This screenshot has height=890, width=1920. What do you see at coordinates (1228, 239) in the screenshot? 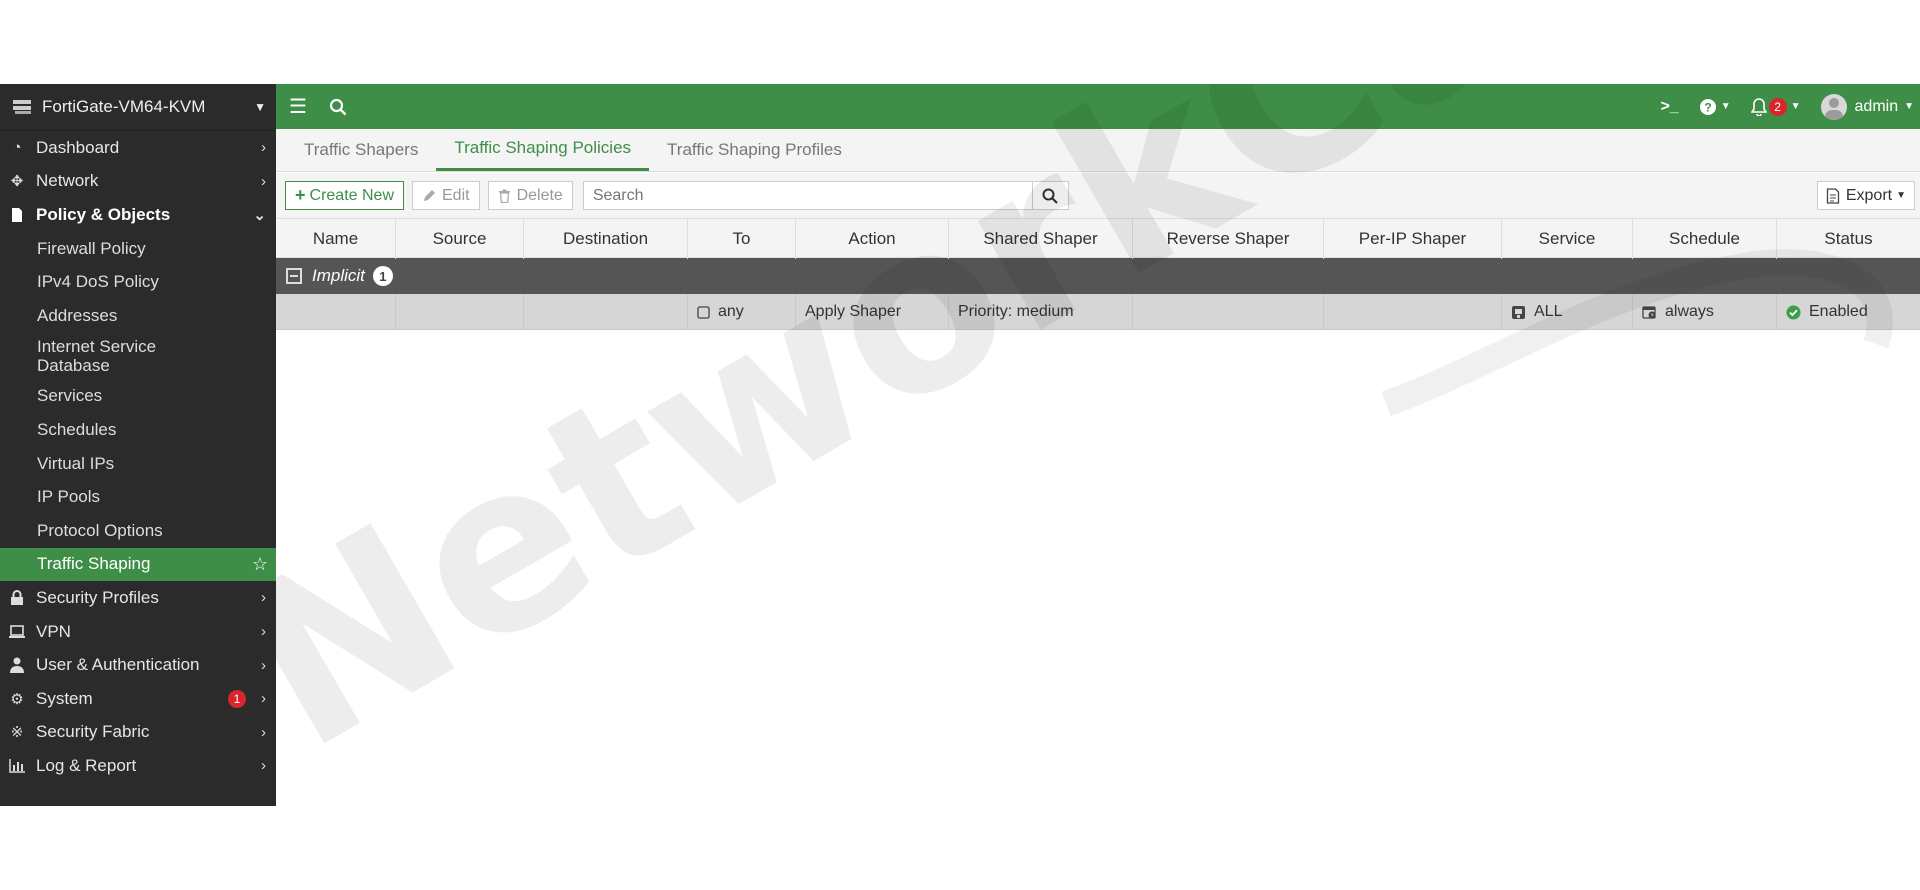
I see `column-header-reverse-shaper: Reverse Shaper` at bounding box center [1228, 239].